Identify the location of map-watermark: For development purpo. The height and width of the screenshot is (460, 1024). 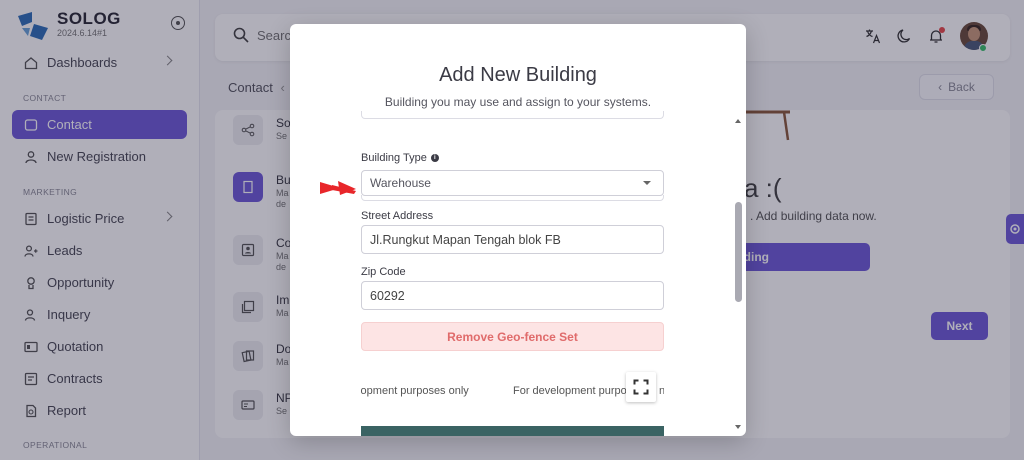
(570, 391).